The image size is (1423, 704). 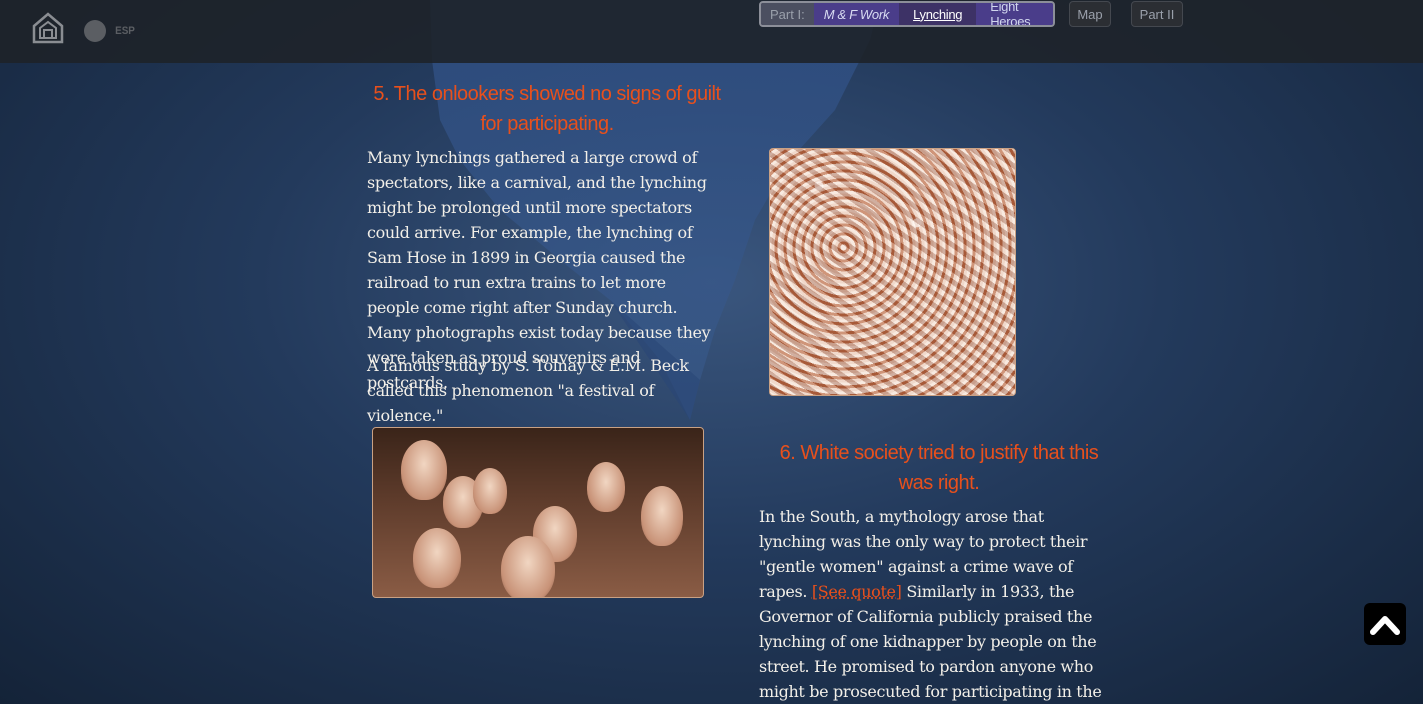 I want to click on part-two-button: Part II, so click(x=1157, y=14).